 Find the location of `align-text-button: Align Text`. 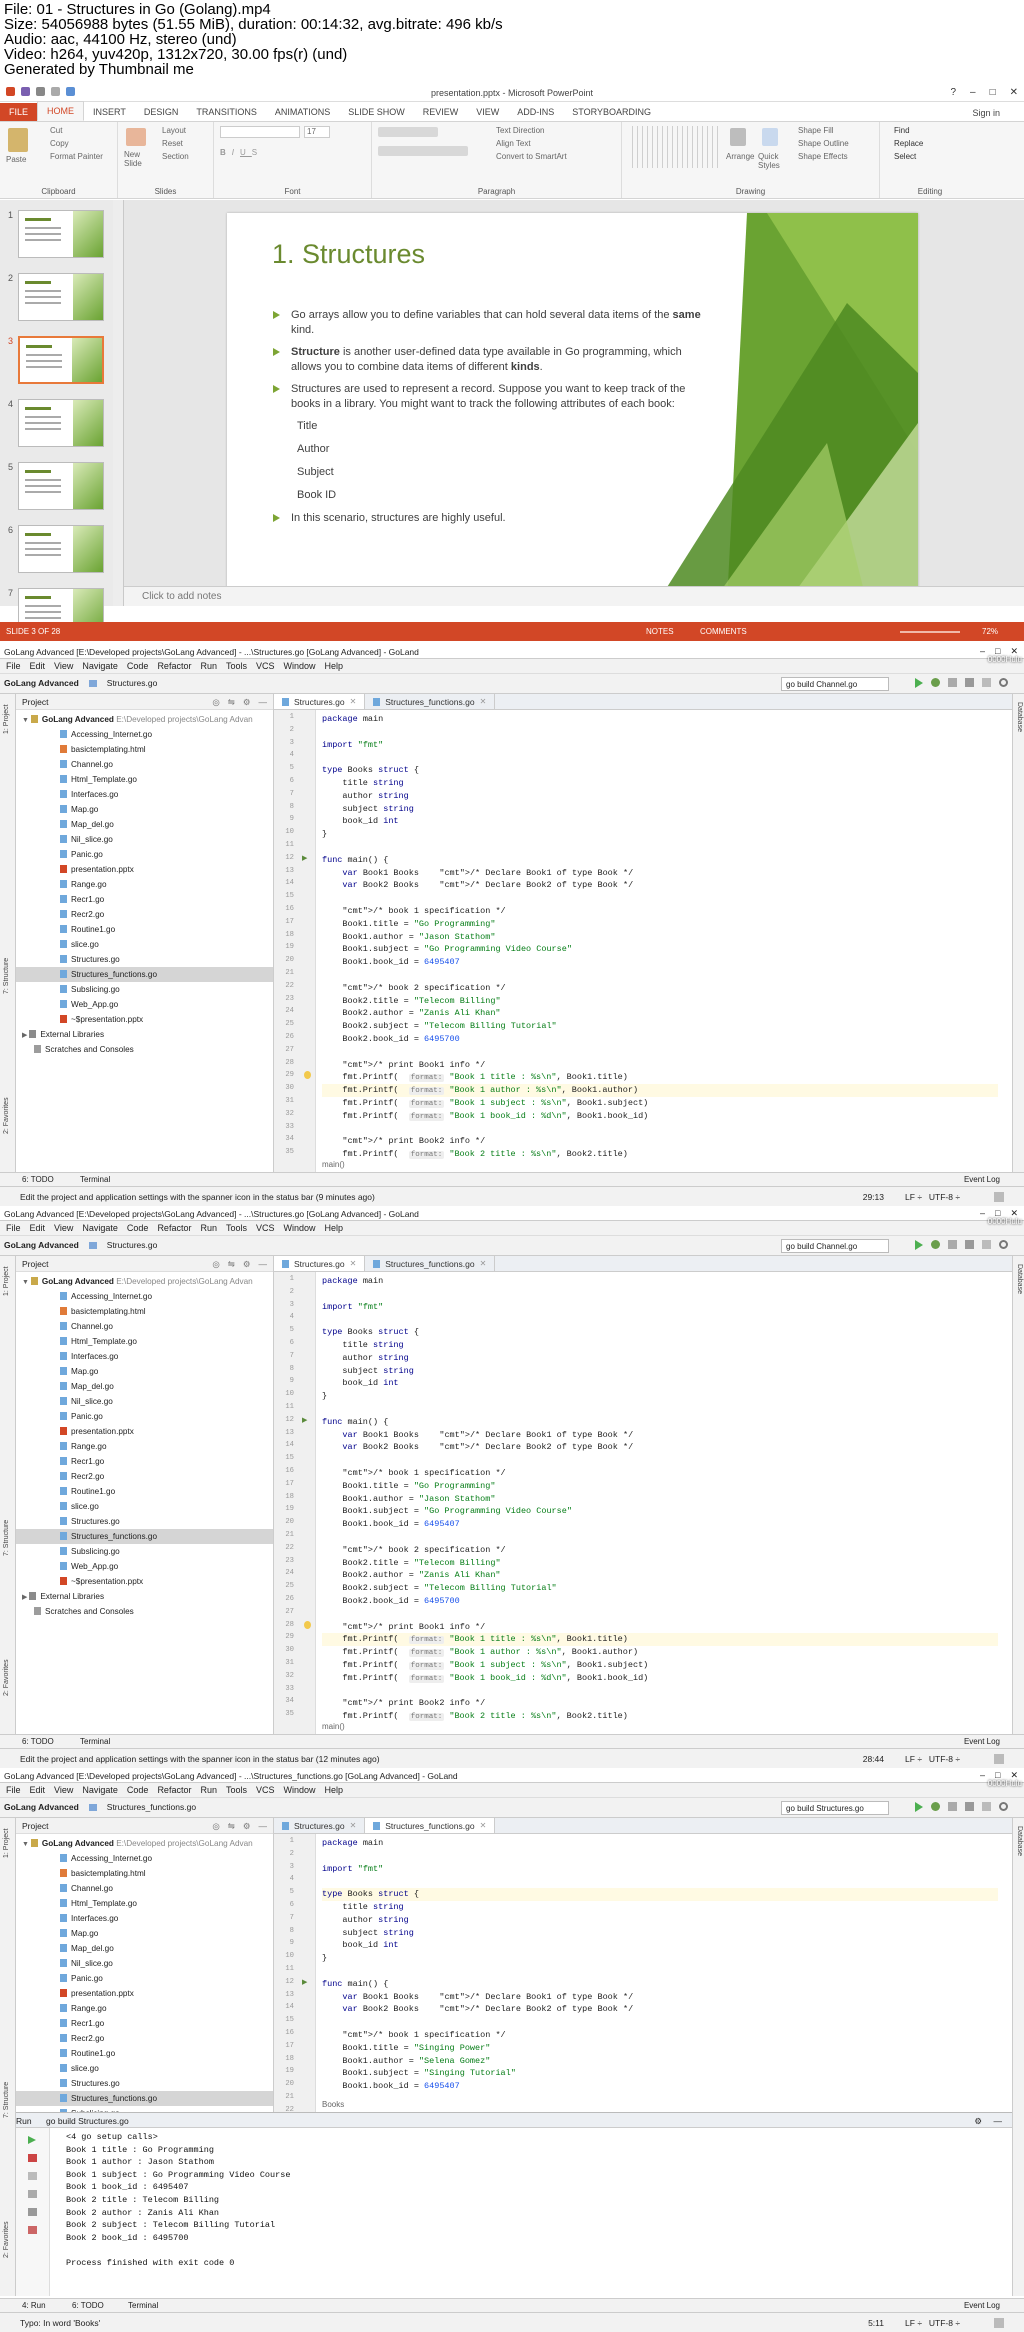

align-text-button: Align Text is located at coordinates (513, 143).